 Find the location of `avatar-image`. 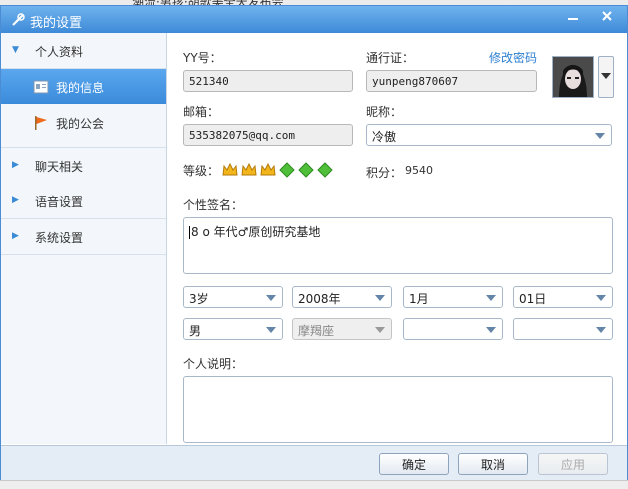

avatar-image is located at coordinates (573, 77).